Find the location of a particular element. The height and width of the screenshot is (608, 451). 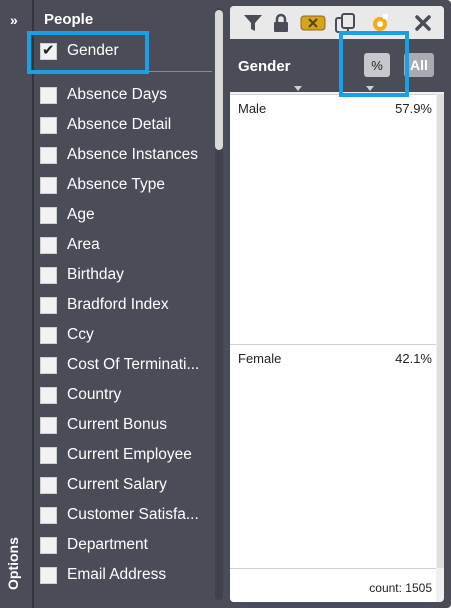

options-label: Options is located at coordinates (13, 563).